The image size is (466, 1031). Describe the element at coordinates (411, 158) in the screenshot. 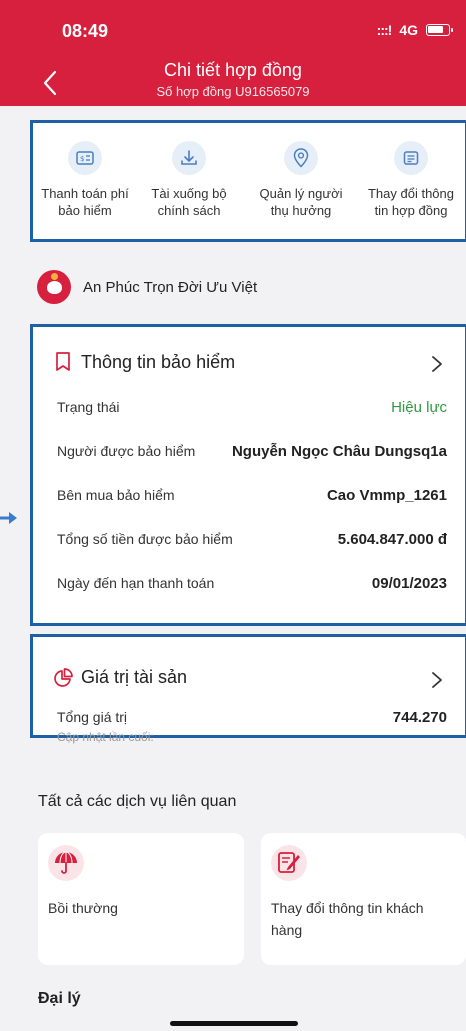

I see `document-icon` at that location.